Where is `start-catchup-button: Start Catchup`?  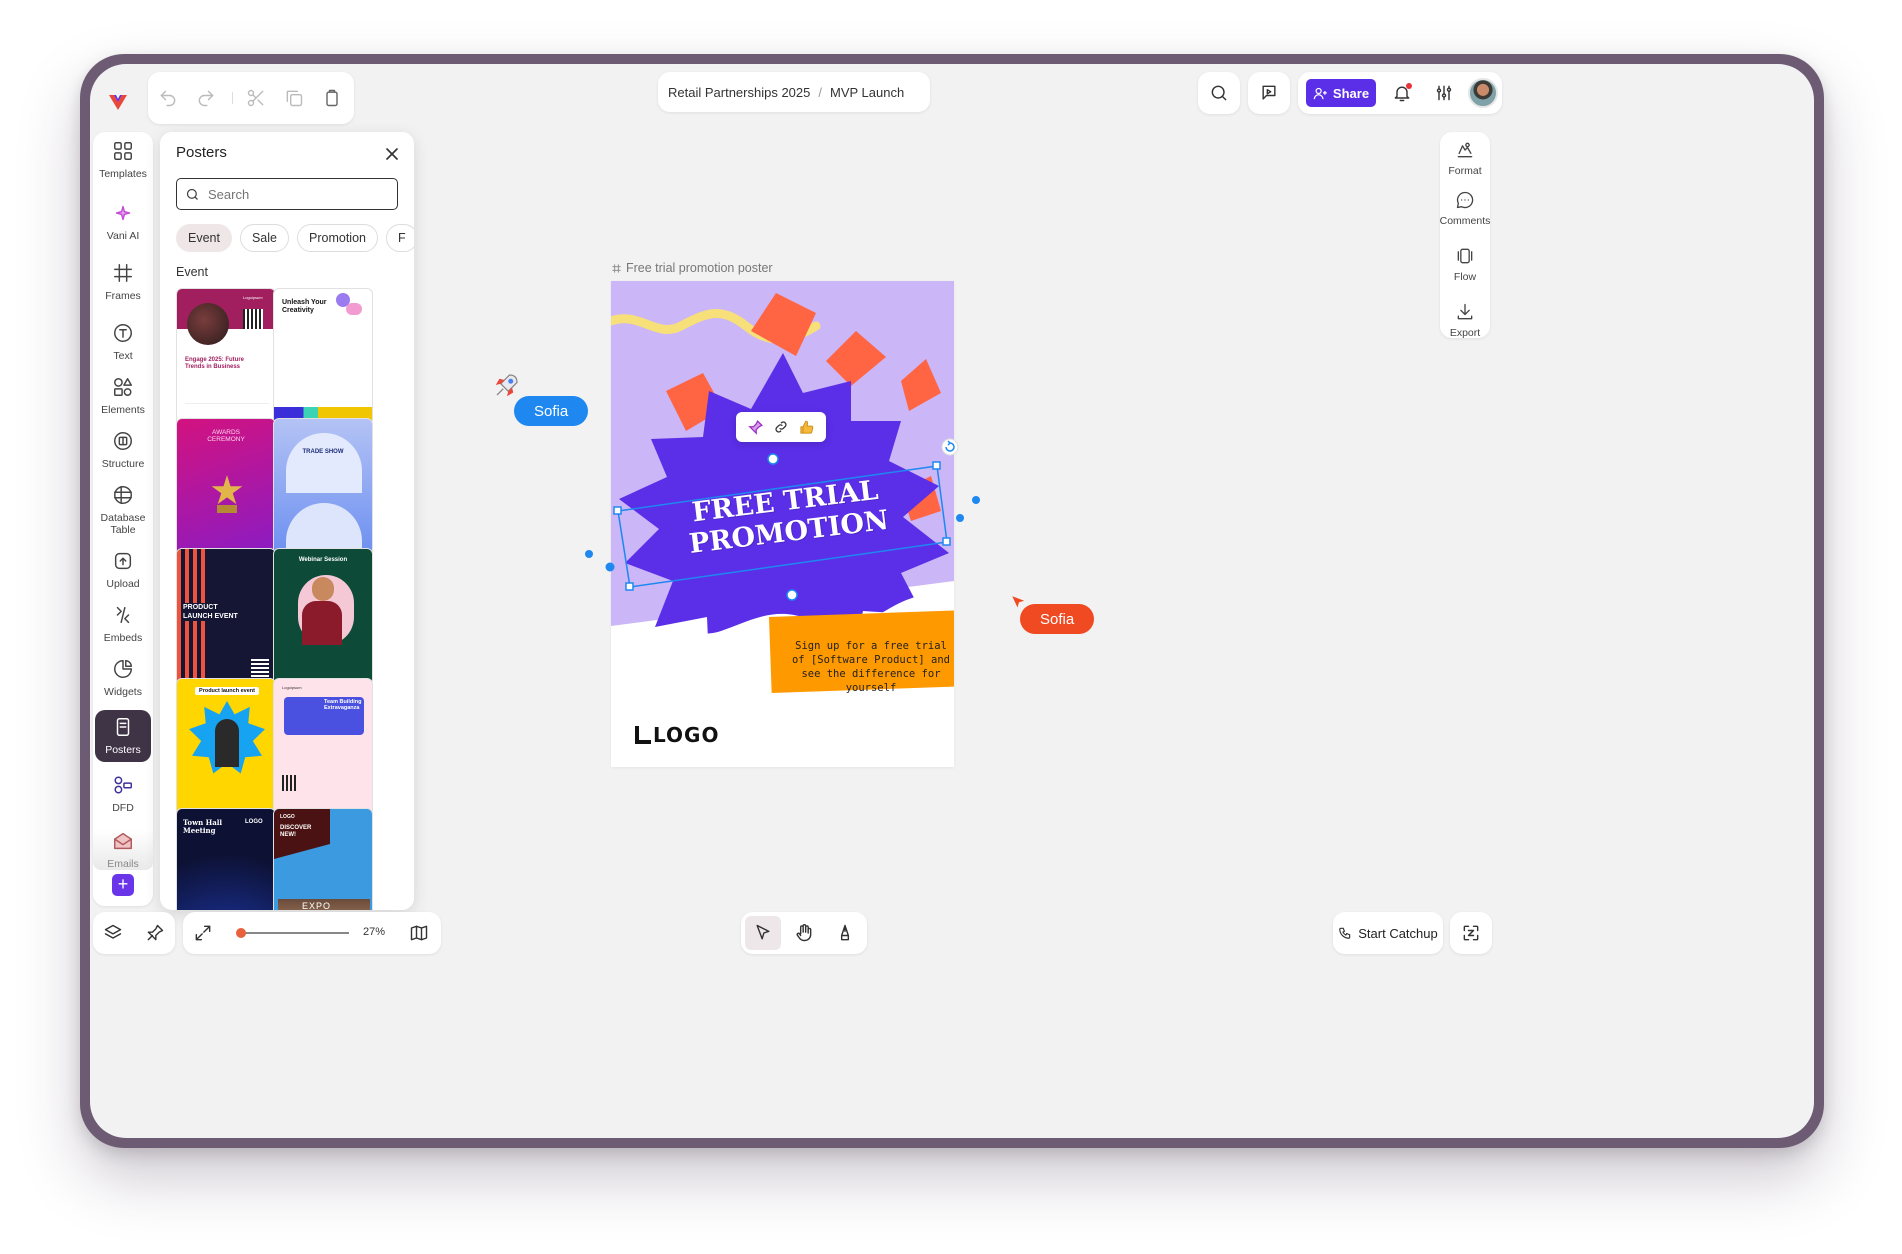
start-catchup-button: Start Catchup is located at coordinates (1388, 933).